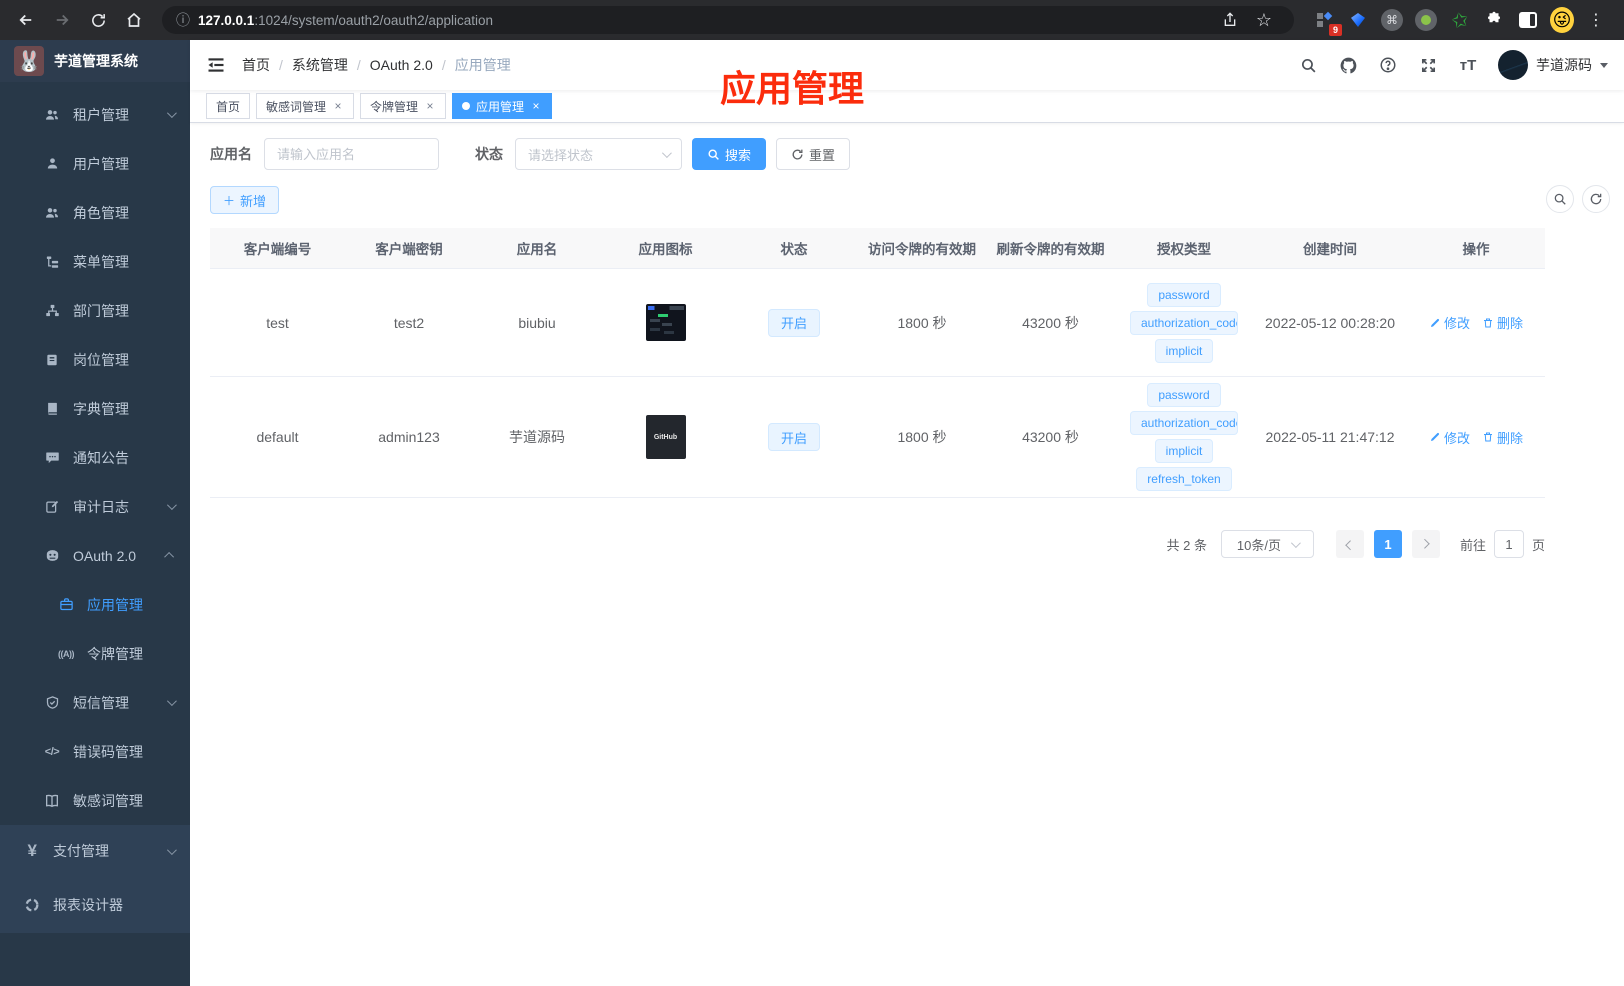 The height and width of the screenshot is (986, 1624). What do you see at coordinates (231, 154) in the screenshot?
I see `app-name-label: 应用名` at bounding box center [231, 154].